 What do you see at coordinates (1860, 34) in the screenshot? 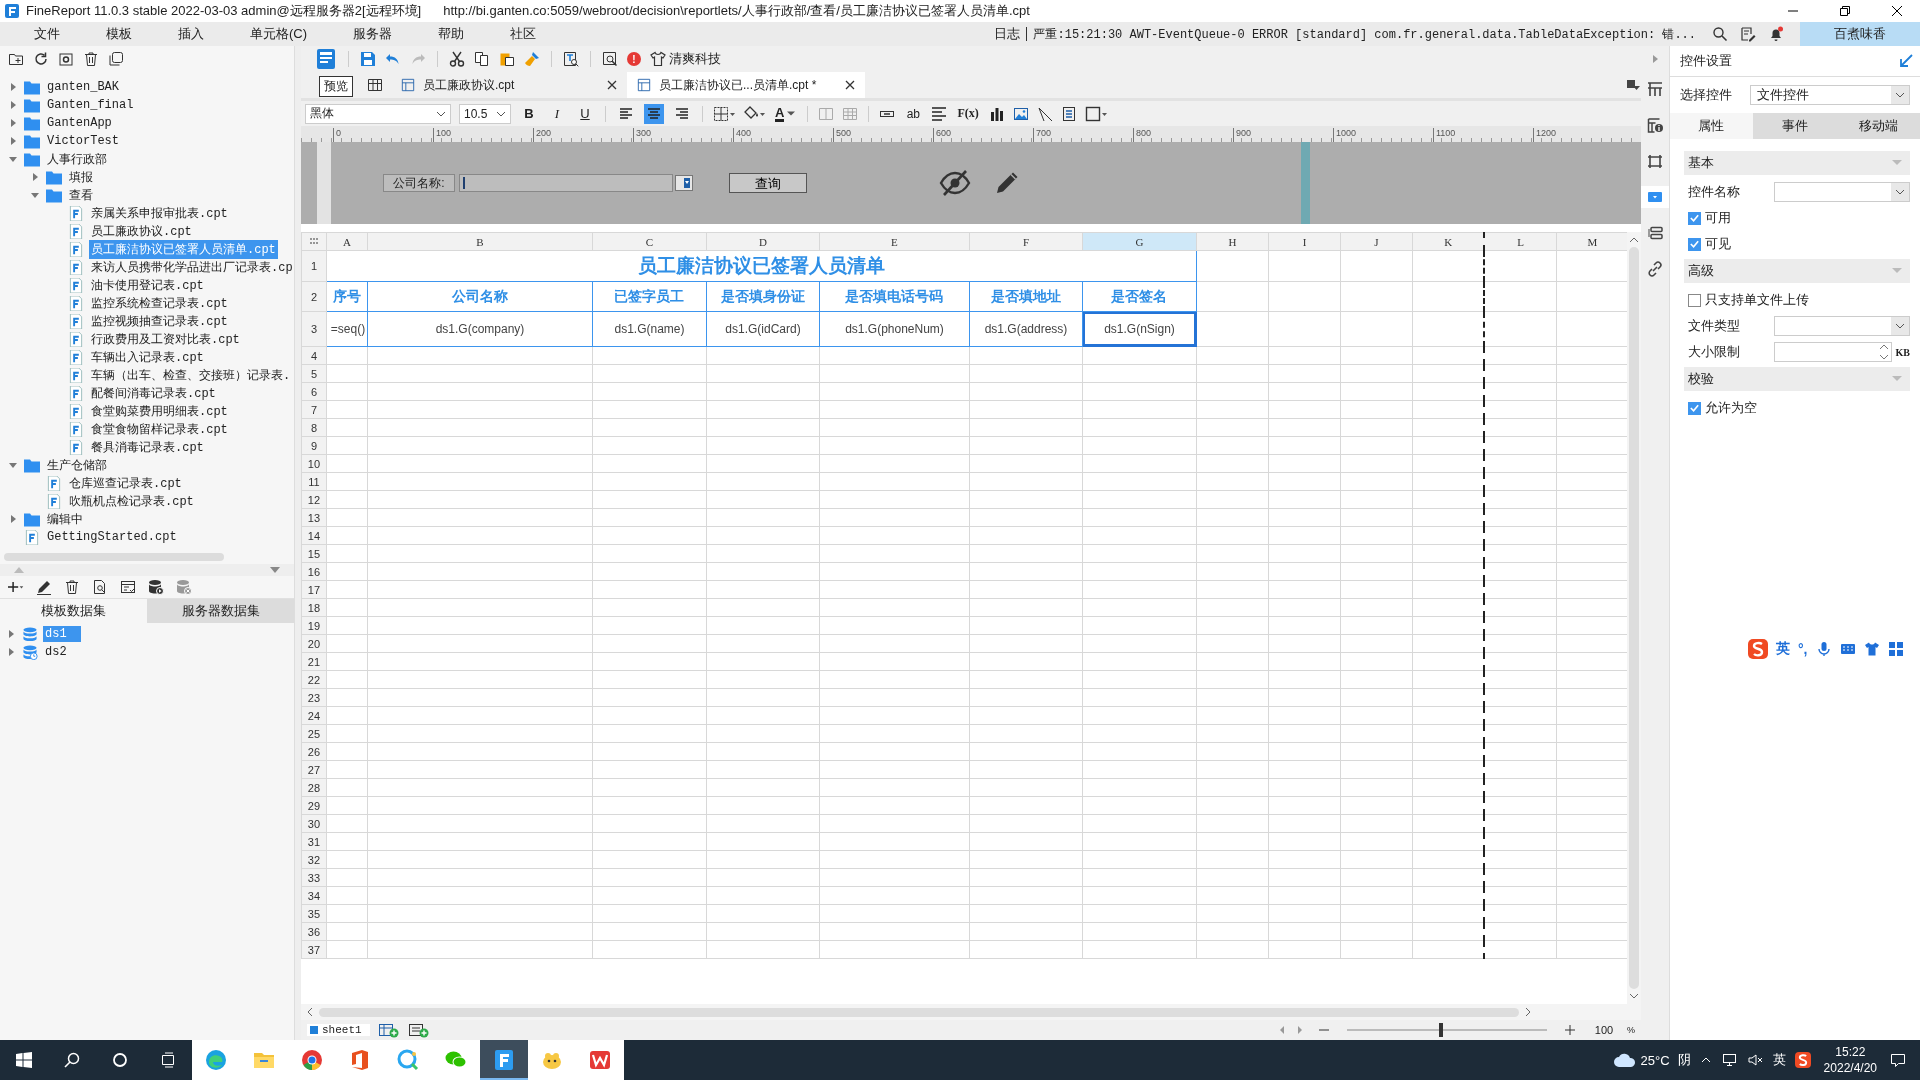
I see `user-name: 百煮味香` at bounding box center [1860, 34].